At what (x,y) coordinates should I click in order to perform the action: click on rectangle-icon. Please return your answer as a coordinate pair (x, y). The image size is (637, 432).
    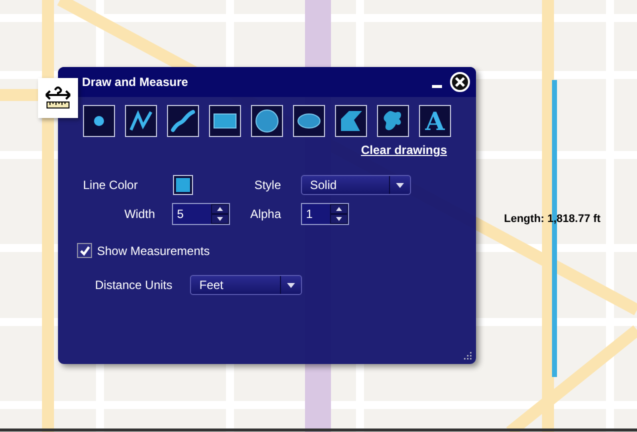
    Looking at the image, I should click on (225, 121).